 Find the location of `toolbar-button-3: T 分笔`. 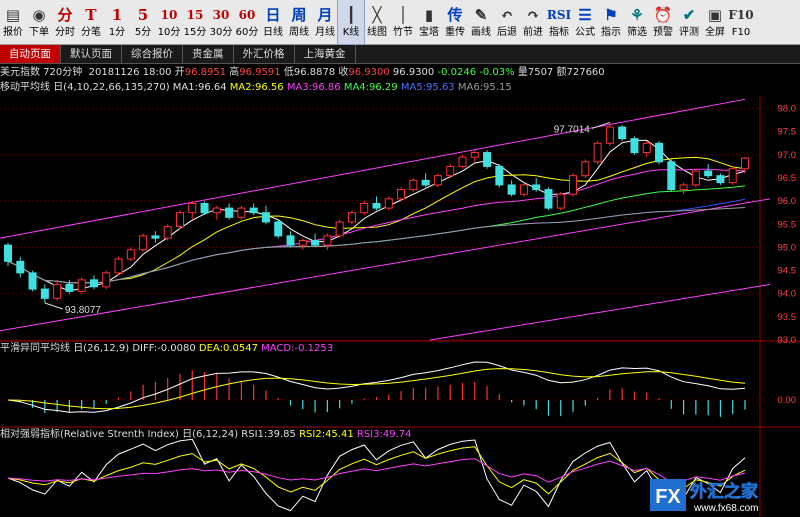

toolbar-button-3: T 分笔 is located at coordinates (91, 22).